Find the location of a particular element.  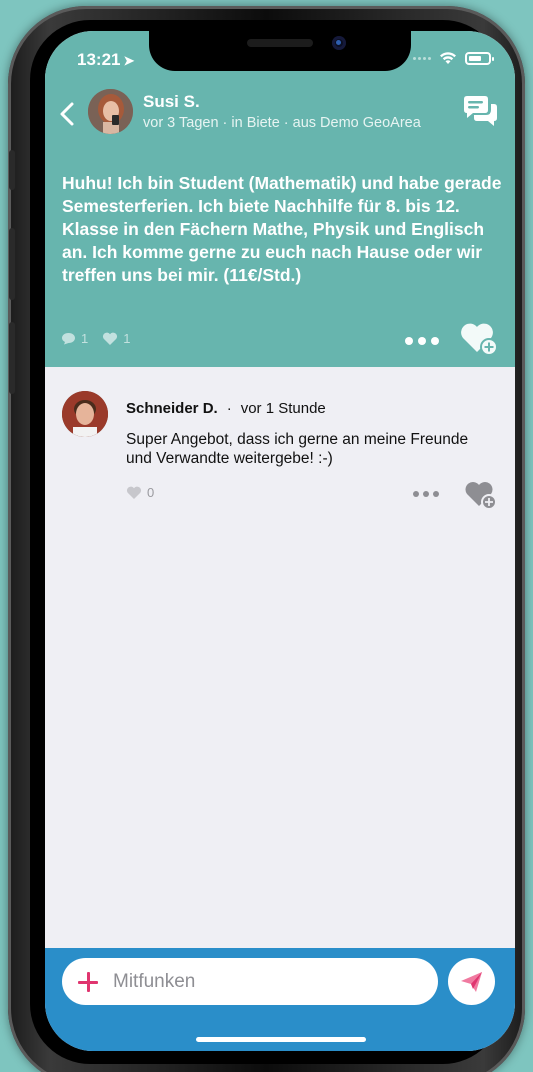

volume-up-button is located at coordinates (12, 264).